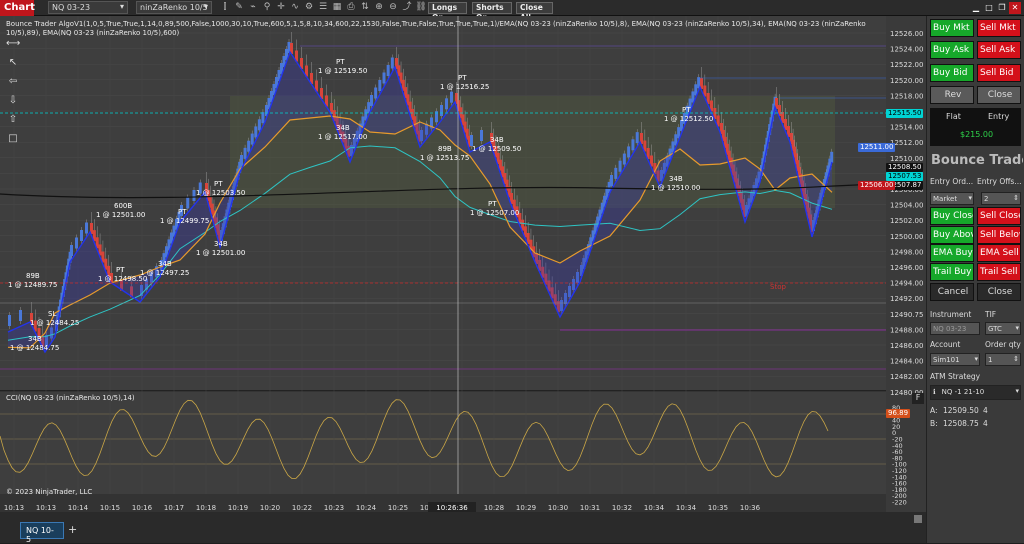 Image resolution: width=1024 pixels, height=544 pixels. What do you see at coordinates (492, 12) in the screenshot?
I see `shorts-on-button: Shorts On` at bounding box center [492, 12].